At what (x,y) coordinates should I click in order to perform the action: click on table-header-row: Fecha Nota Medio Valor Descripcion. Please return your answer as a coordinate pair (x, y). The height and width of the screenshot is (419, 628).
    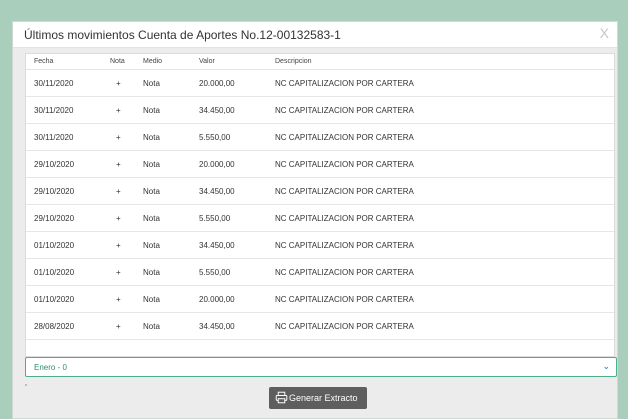
    Looking at the image, I should click on (320, 62).